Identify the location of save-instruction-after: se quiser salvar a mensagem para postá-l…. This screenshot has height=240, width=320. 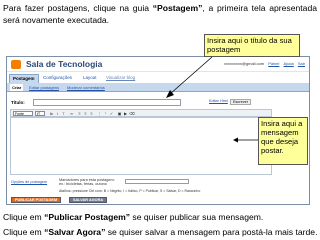
(211, 232).